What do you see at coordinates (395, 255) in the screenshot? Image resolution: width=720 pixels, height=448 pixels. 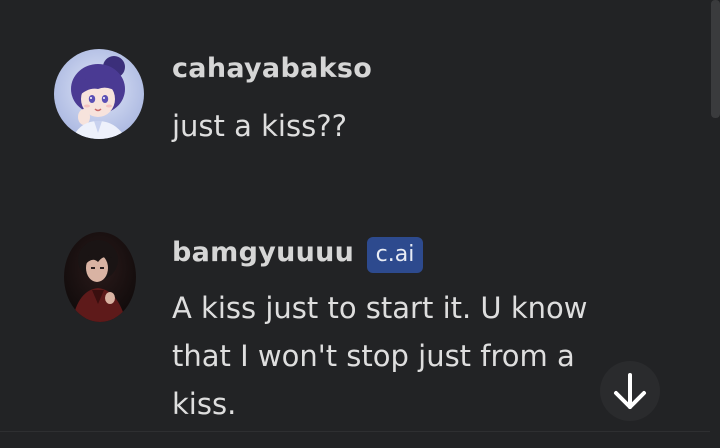 I see `ai-badge: c.ai` at bounding box center [395, 255].